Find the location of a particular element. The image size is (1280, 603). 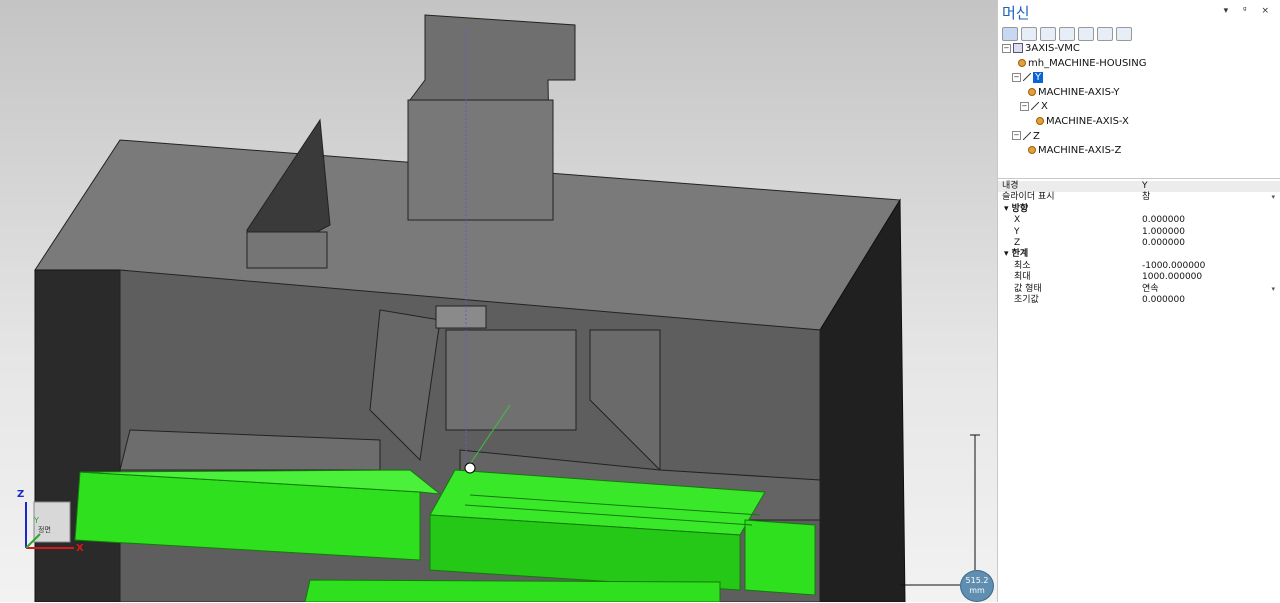

property-key: 초기값 is located at coordinates (1026, 300).